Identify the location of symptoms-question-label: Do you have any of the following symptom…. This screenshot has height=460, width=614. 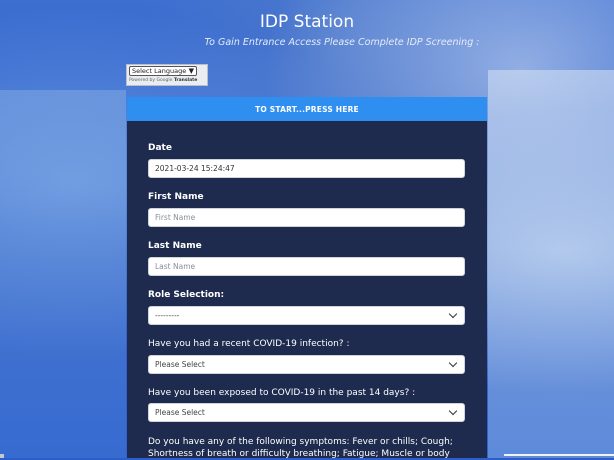
(300, 448).